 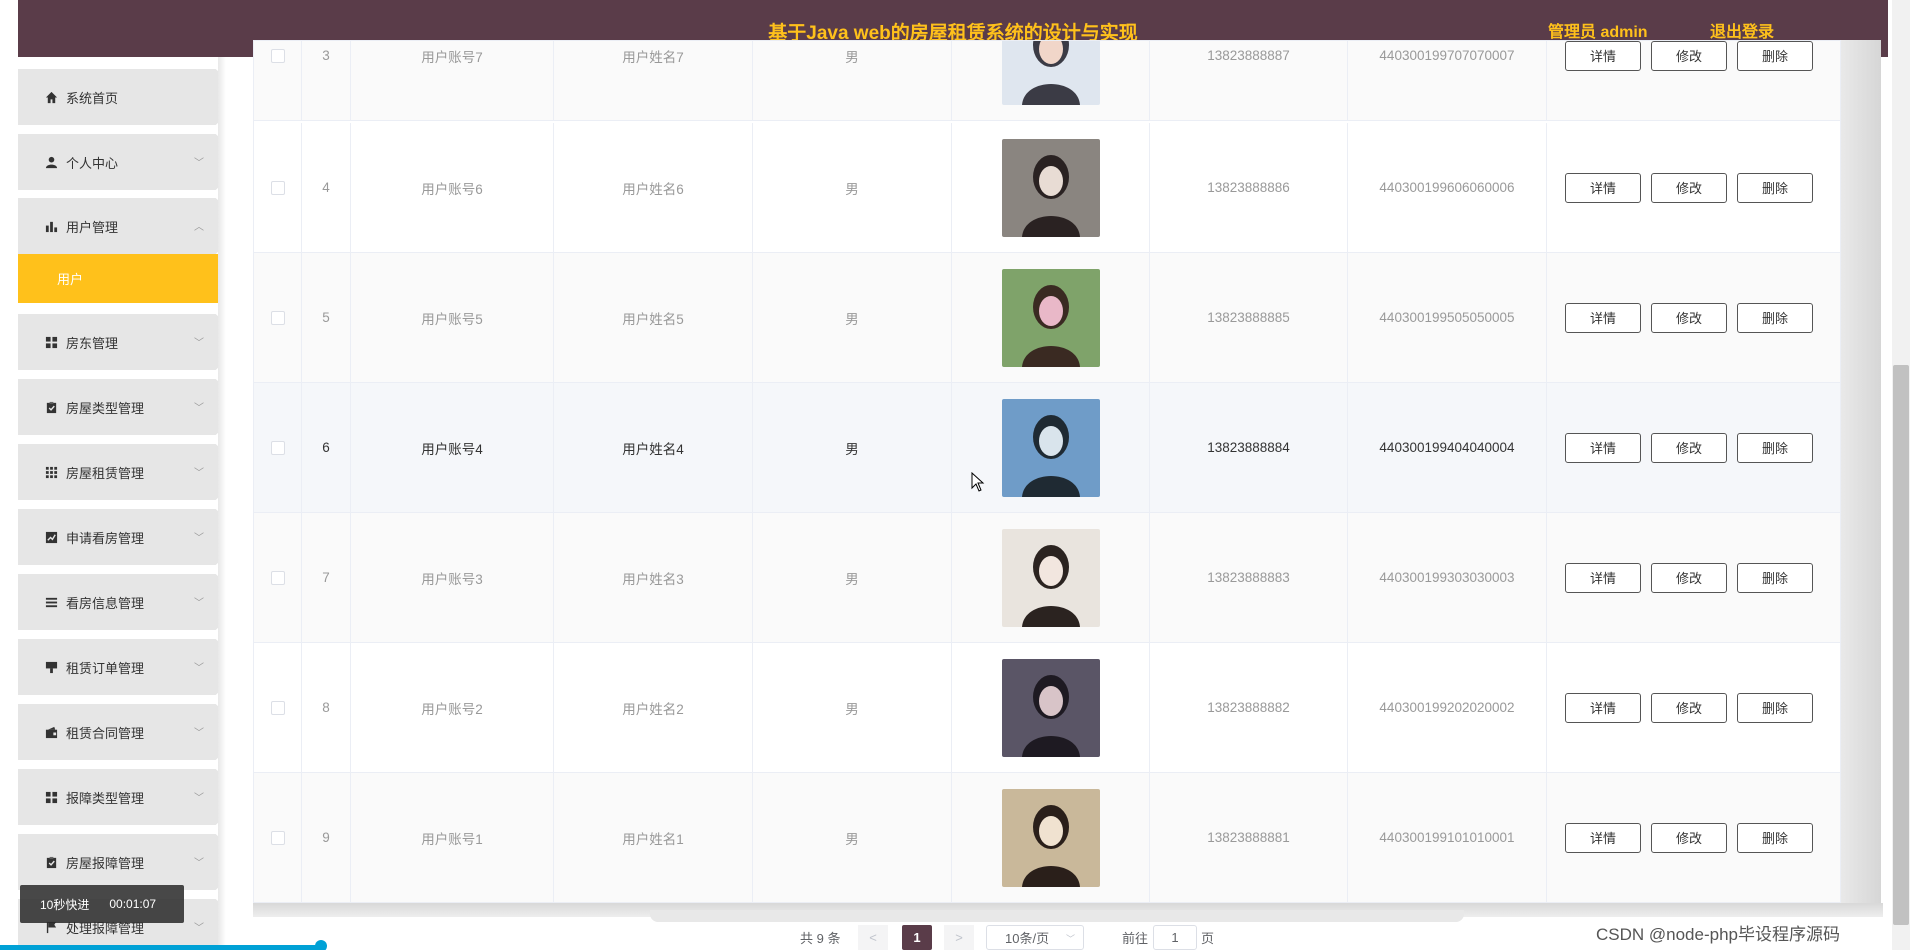 I want to click on video-progress-handle, so click(x=321, y=945).